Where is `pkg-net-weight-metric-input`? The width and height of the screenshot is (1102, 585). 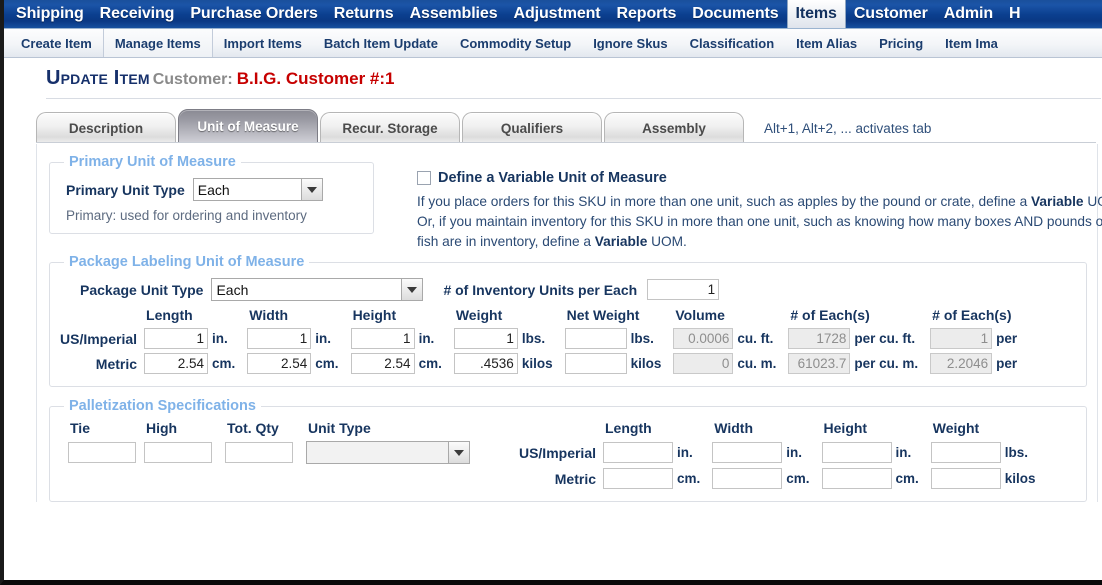 pkg-net-weight-metric-input is located at coordinates (595, 363).